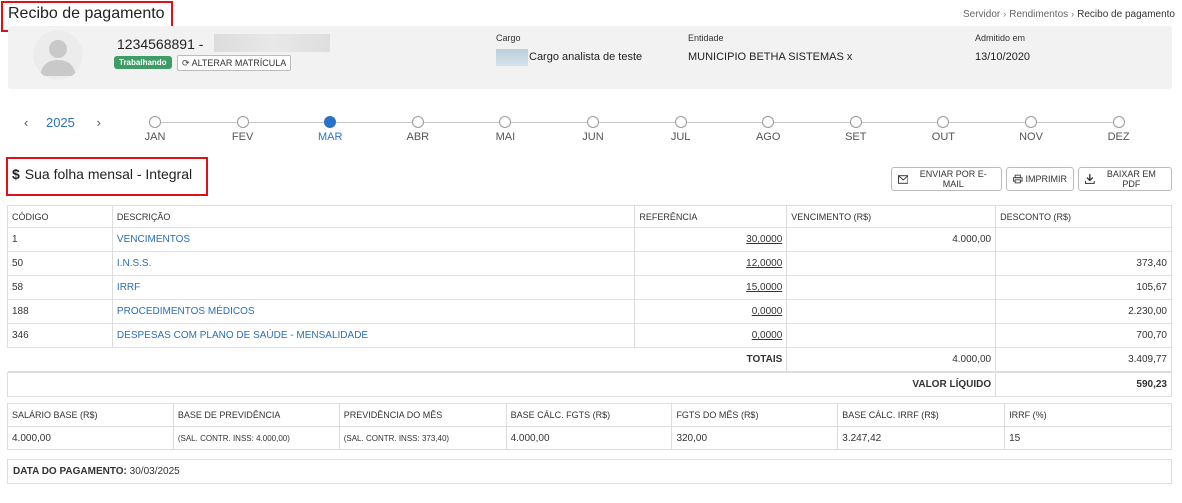 This screenshot has height=503, width=1182. Describe the element at coordinates (143, 62) in the screenshot. I see `status-badge: Trabalhando` at that location.